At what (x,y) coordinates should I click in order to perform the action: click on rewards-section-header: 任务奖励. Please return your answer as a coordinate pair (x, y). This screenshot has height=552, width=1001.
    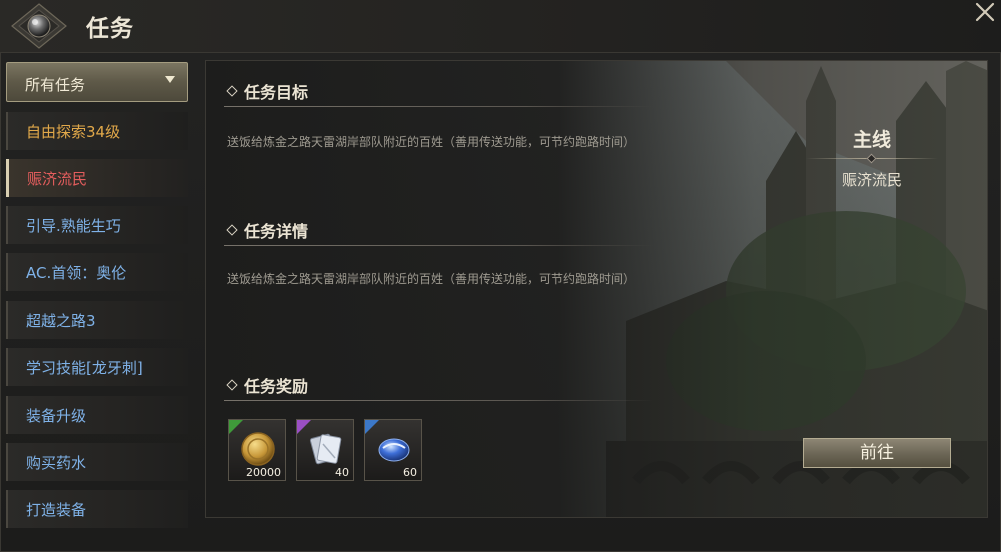
    Looking at the image, I should click on (439, 387).